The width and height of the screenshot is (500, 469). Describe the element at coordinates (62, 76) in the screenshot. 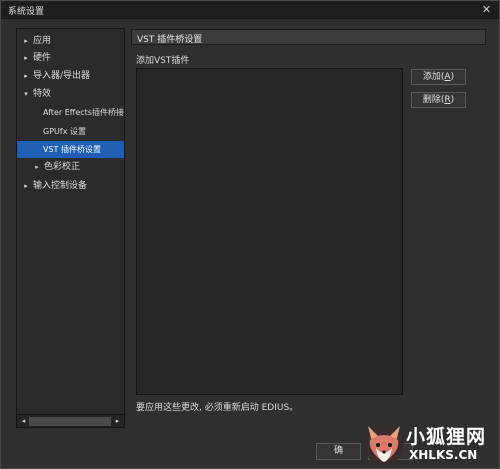

I see `tree-item-label: 导入器/导出器` at that location.